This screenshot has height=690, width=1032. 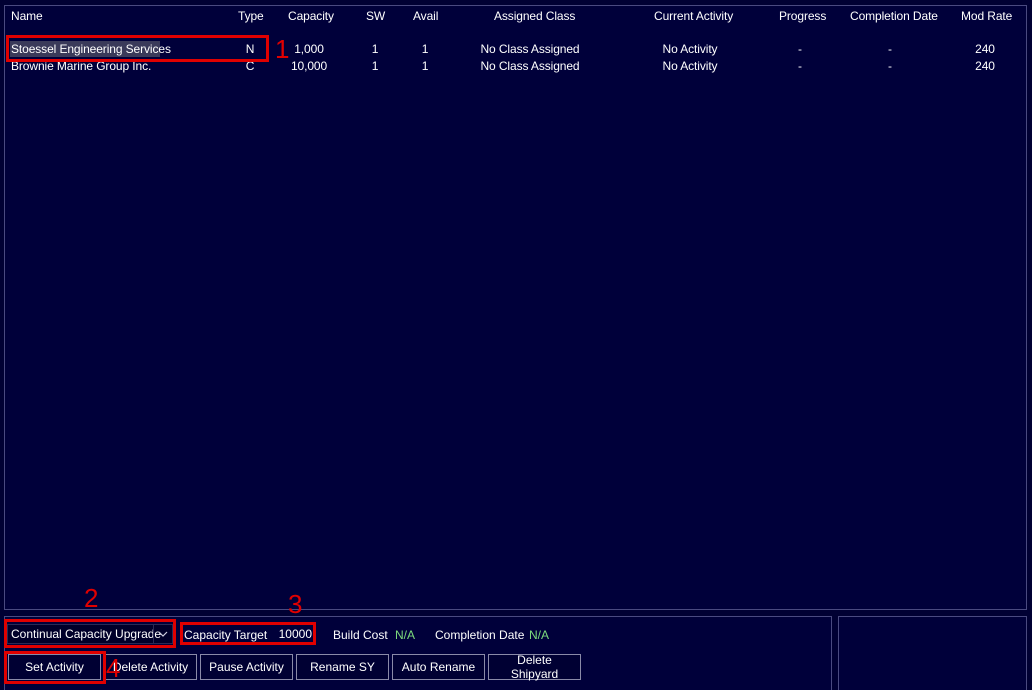 I want to click on auto-rename-button: Auto Rename, so click(x=438, y=667).